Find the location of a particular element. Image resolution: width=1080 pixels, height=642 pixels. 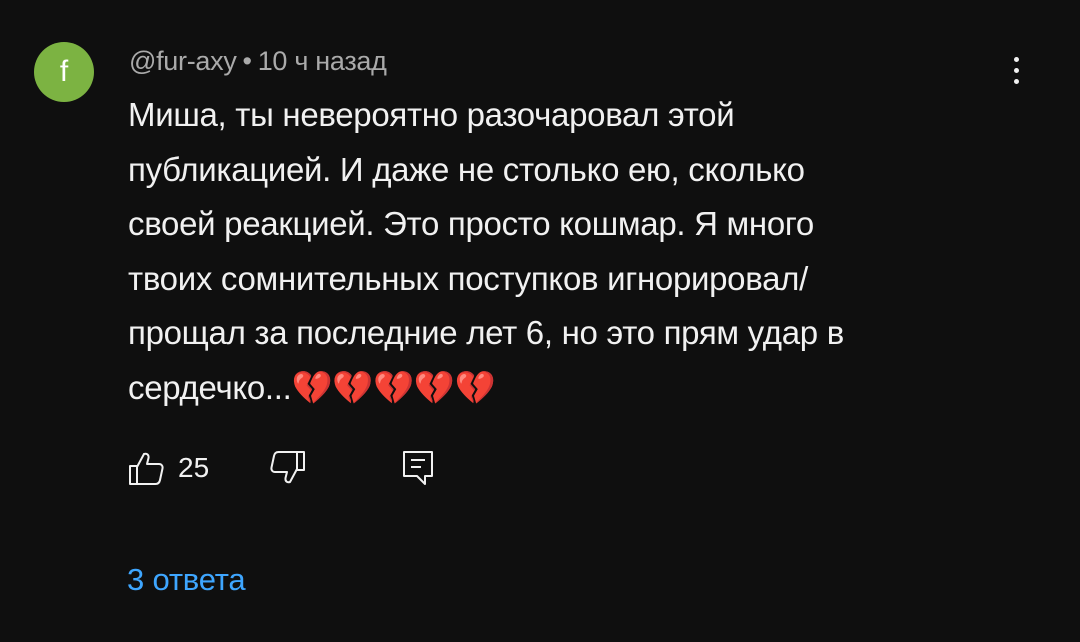

author-handle: @fur-axy is located at coordinates (183, 61).